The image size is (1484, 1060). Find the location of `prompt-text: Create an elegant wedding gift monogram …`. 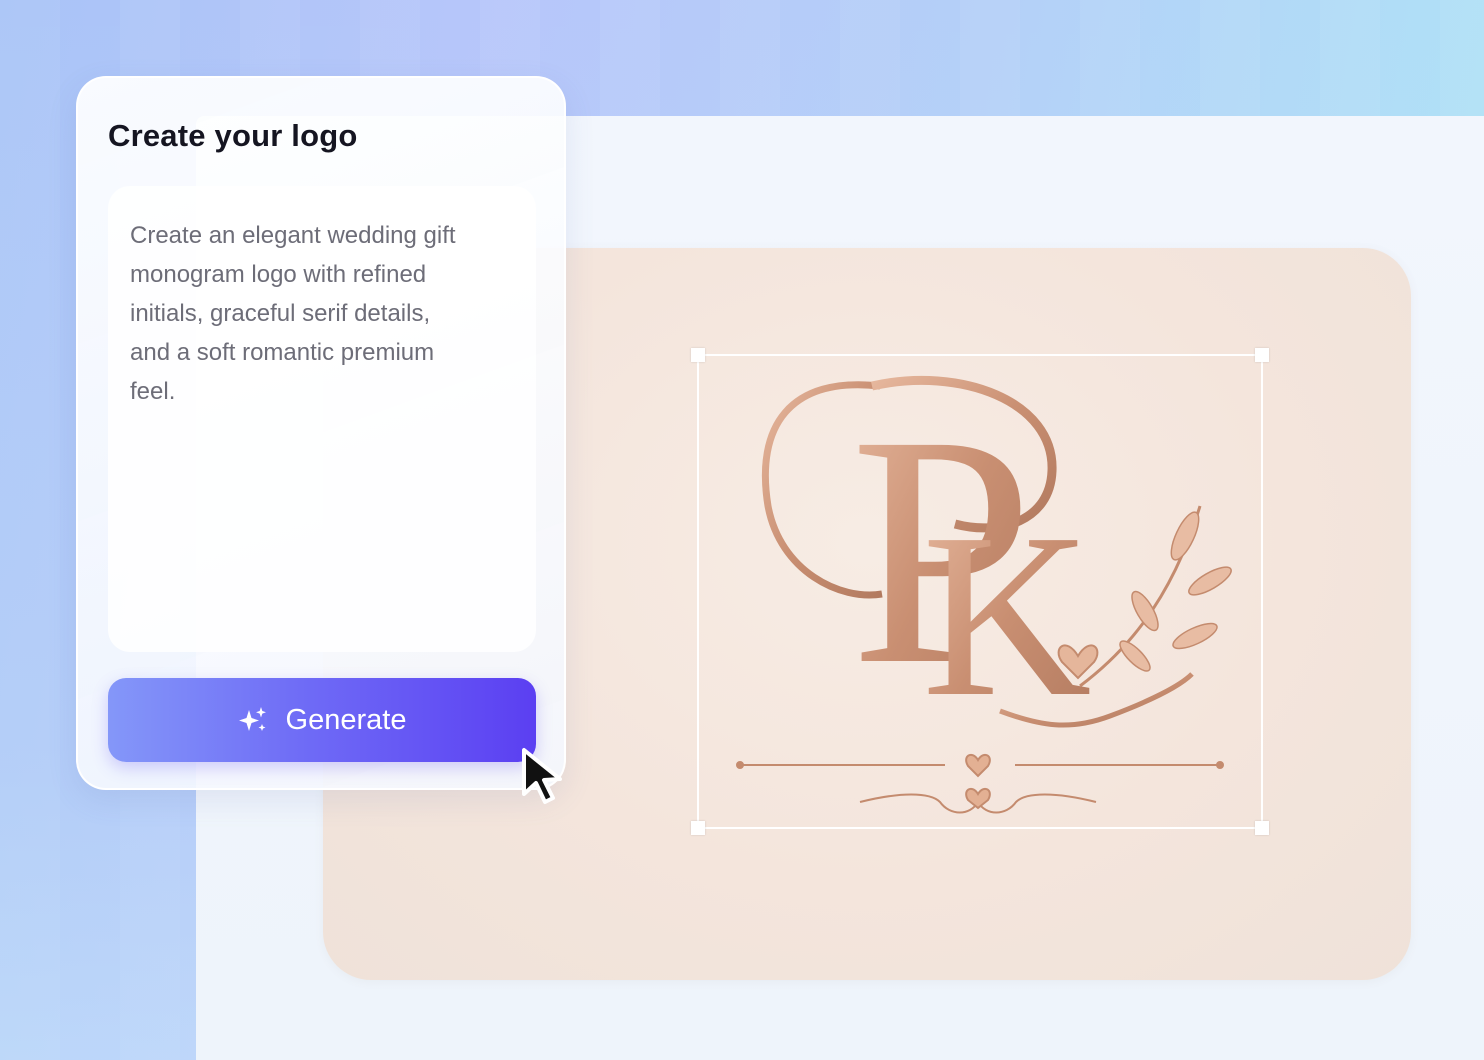

prompt-text: Create an elegant wedding gift monogram … is located at coordinates (293, 313).